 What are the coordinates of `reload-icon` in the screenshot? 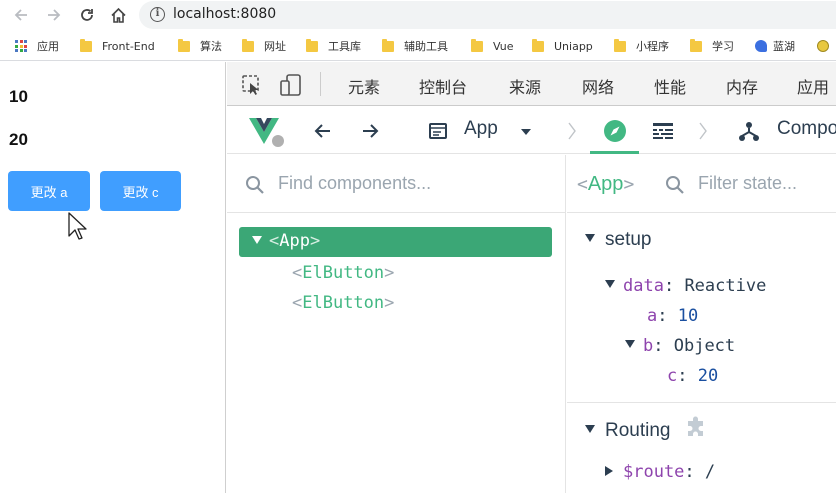 It's located at (87, 15).